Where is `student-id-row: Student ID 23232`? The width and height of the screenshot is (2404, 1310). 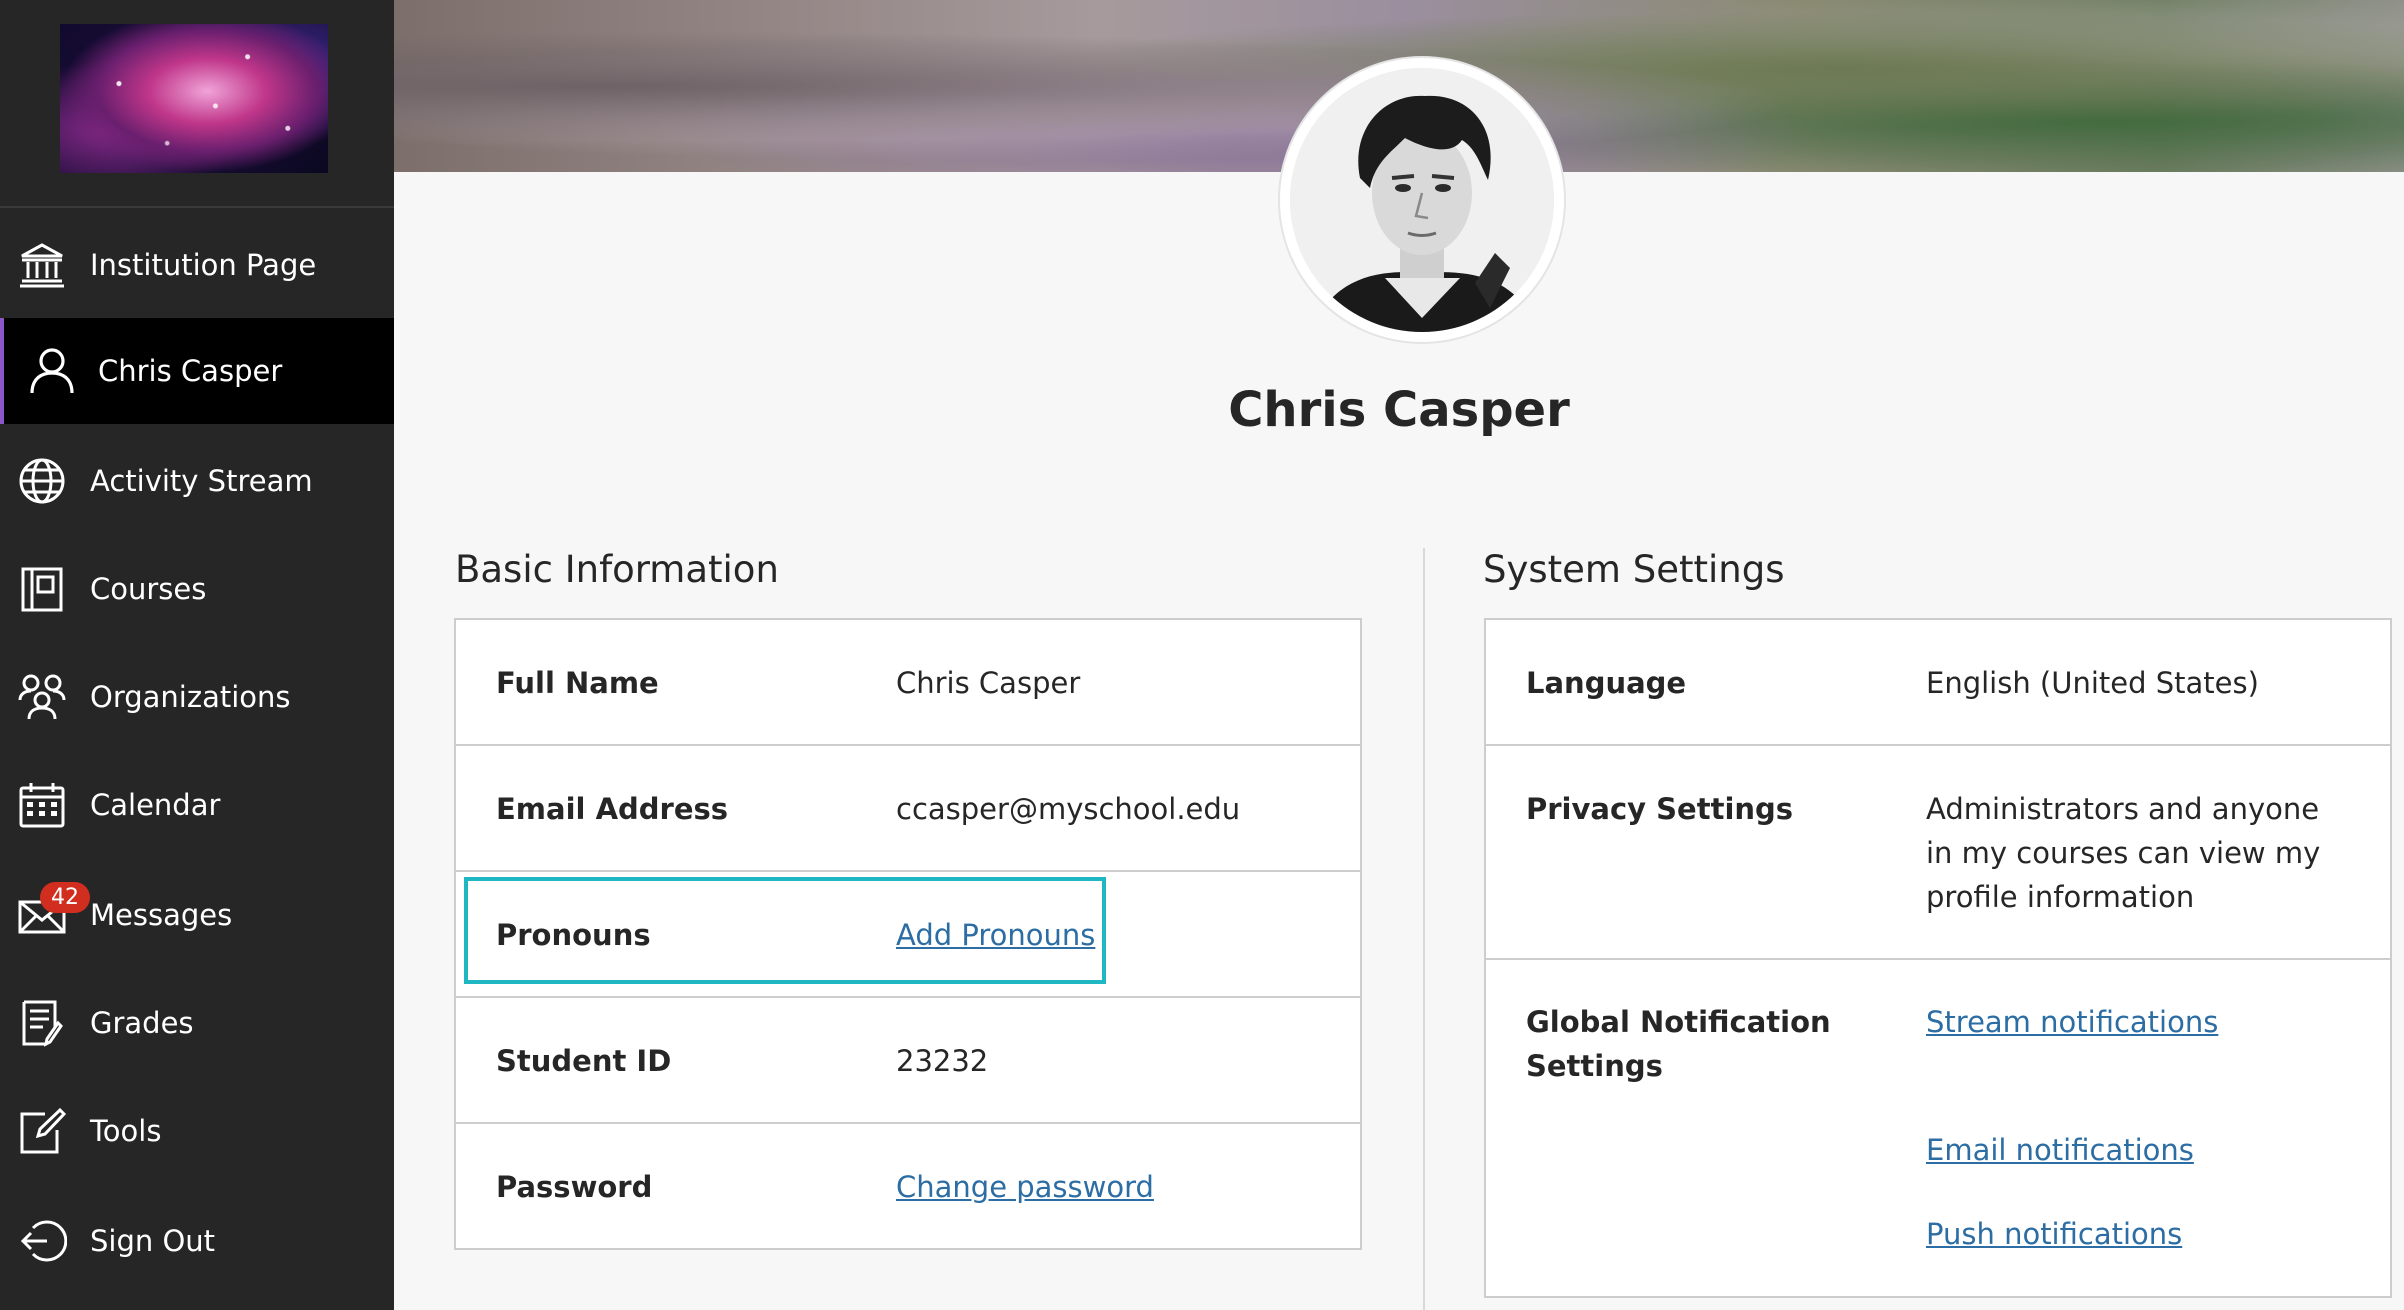
student-id-row: Student ID 23232 is located at coordinates (908, 1061).